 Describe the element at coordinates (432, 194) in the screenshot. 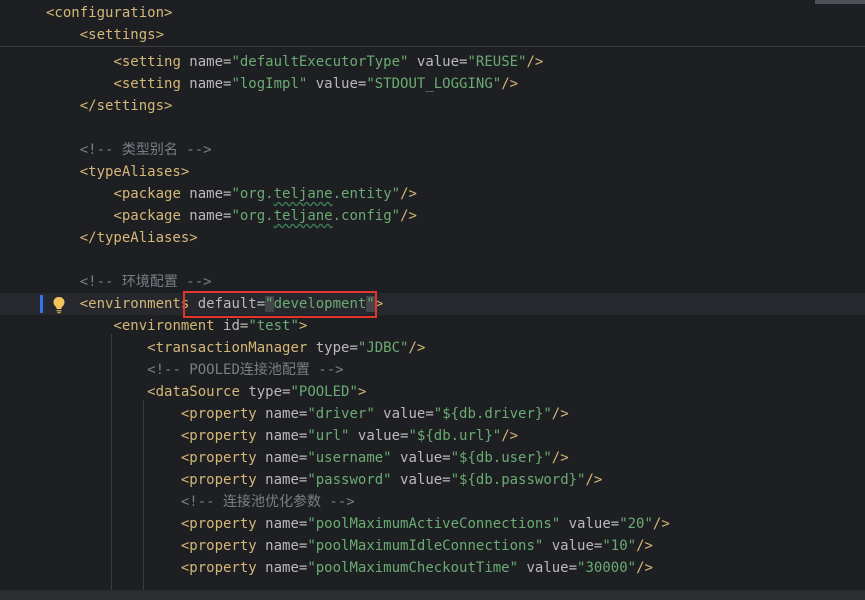

I see `code-line: <package name="org.teljane.entity"/>` at that location.